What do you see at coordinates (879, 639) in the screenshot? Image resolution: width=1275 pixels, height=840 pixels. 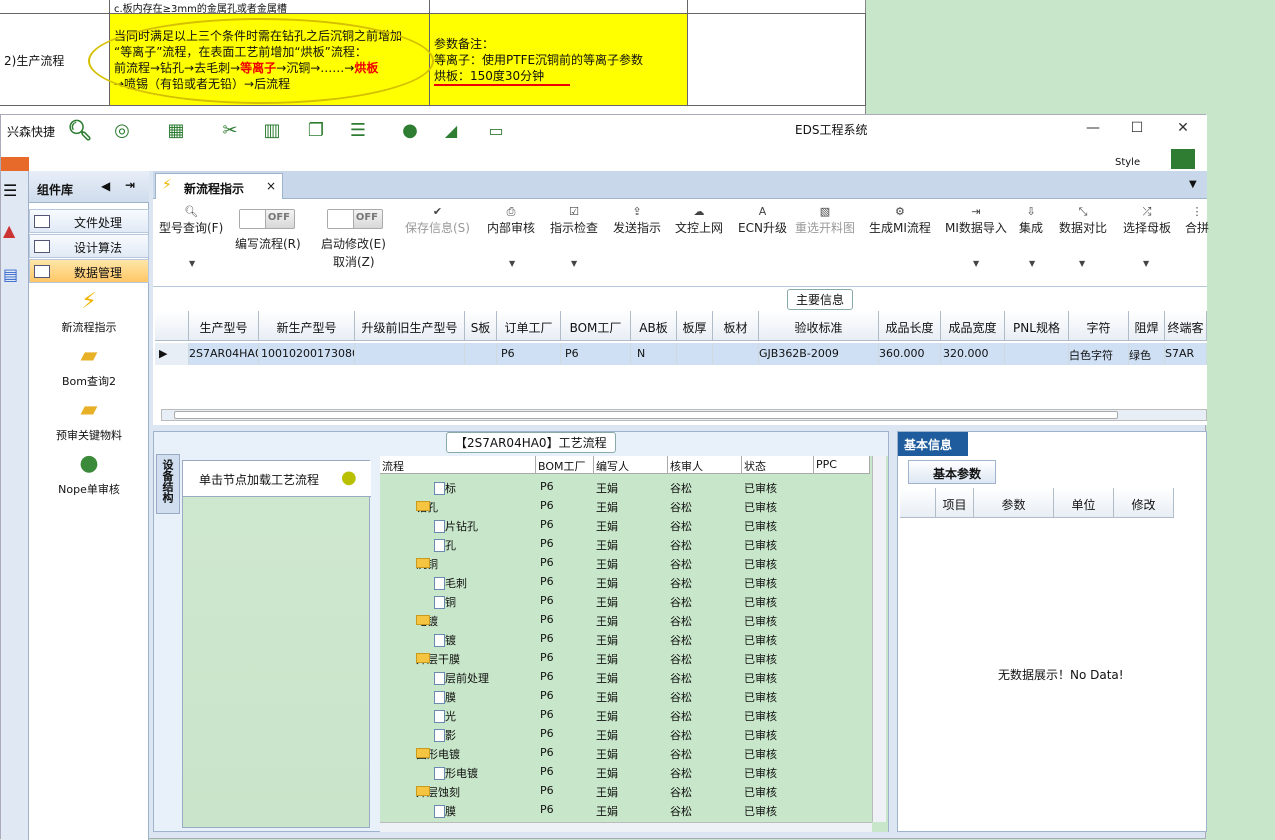 I see `vertical-scrollbar` at bounding box center [879, 639].